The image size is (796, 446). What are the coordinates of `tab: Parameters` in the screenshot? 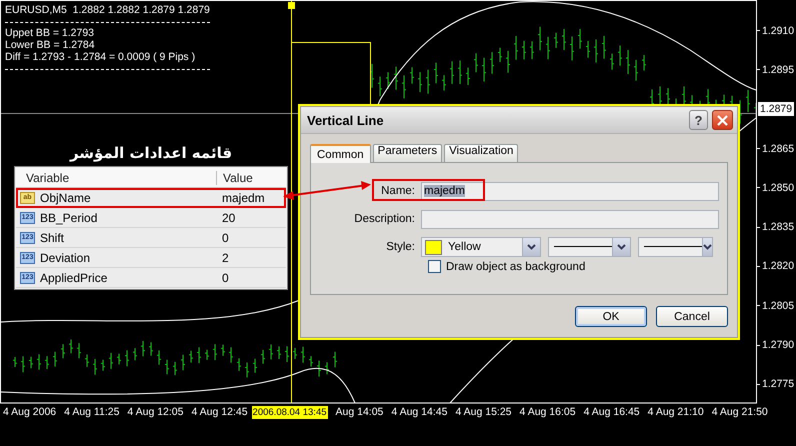 It's located at (407, 153).